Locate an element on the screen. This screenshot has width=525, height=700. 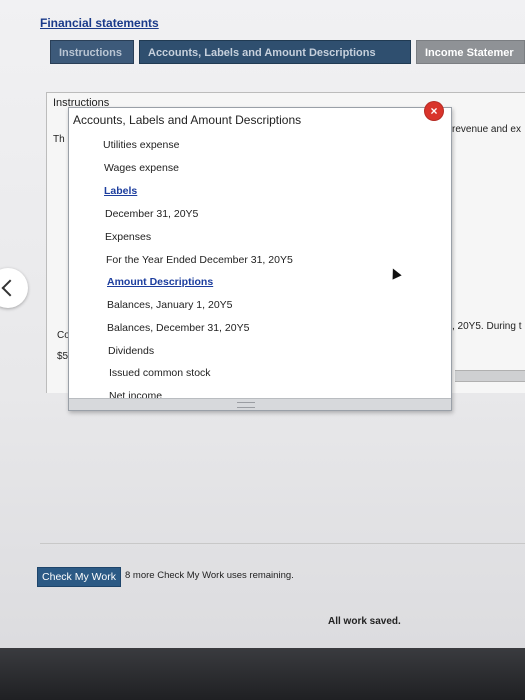
list-item: Issued common stock is located at coordinates (160, 373).